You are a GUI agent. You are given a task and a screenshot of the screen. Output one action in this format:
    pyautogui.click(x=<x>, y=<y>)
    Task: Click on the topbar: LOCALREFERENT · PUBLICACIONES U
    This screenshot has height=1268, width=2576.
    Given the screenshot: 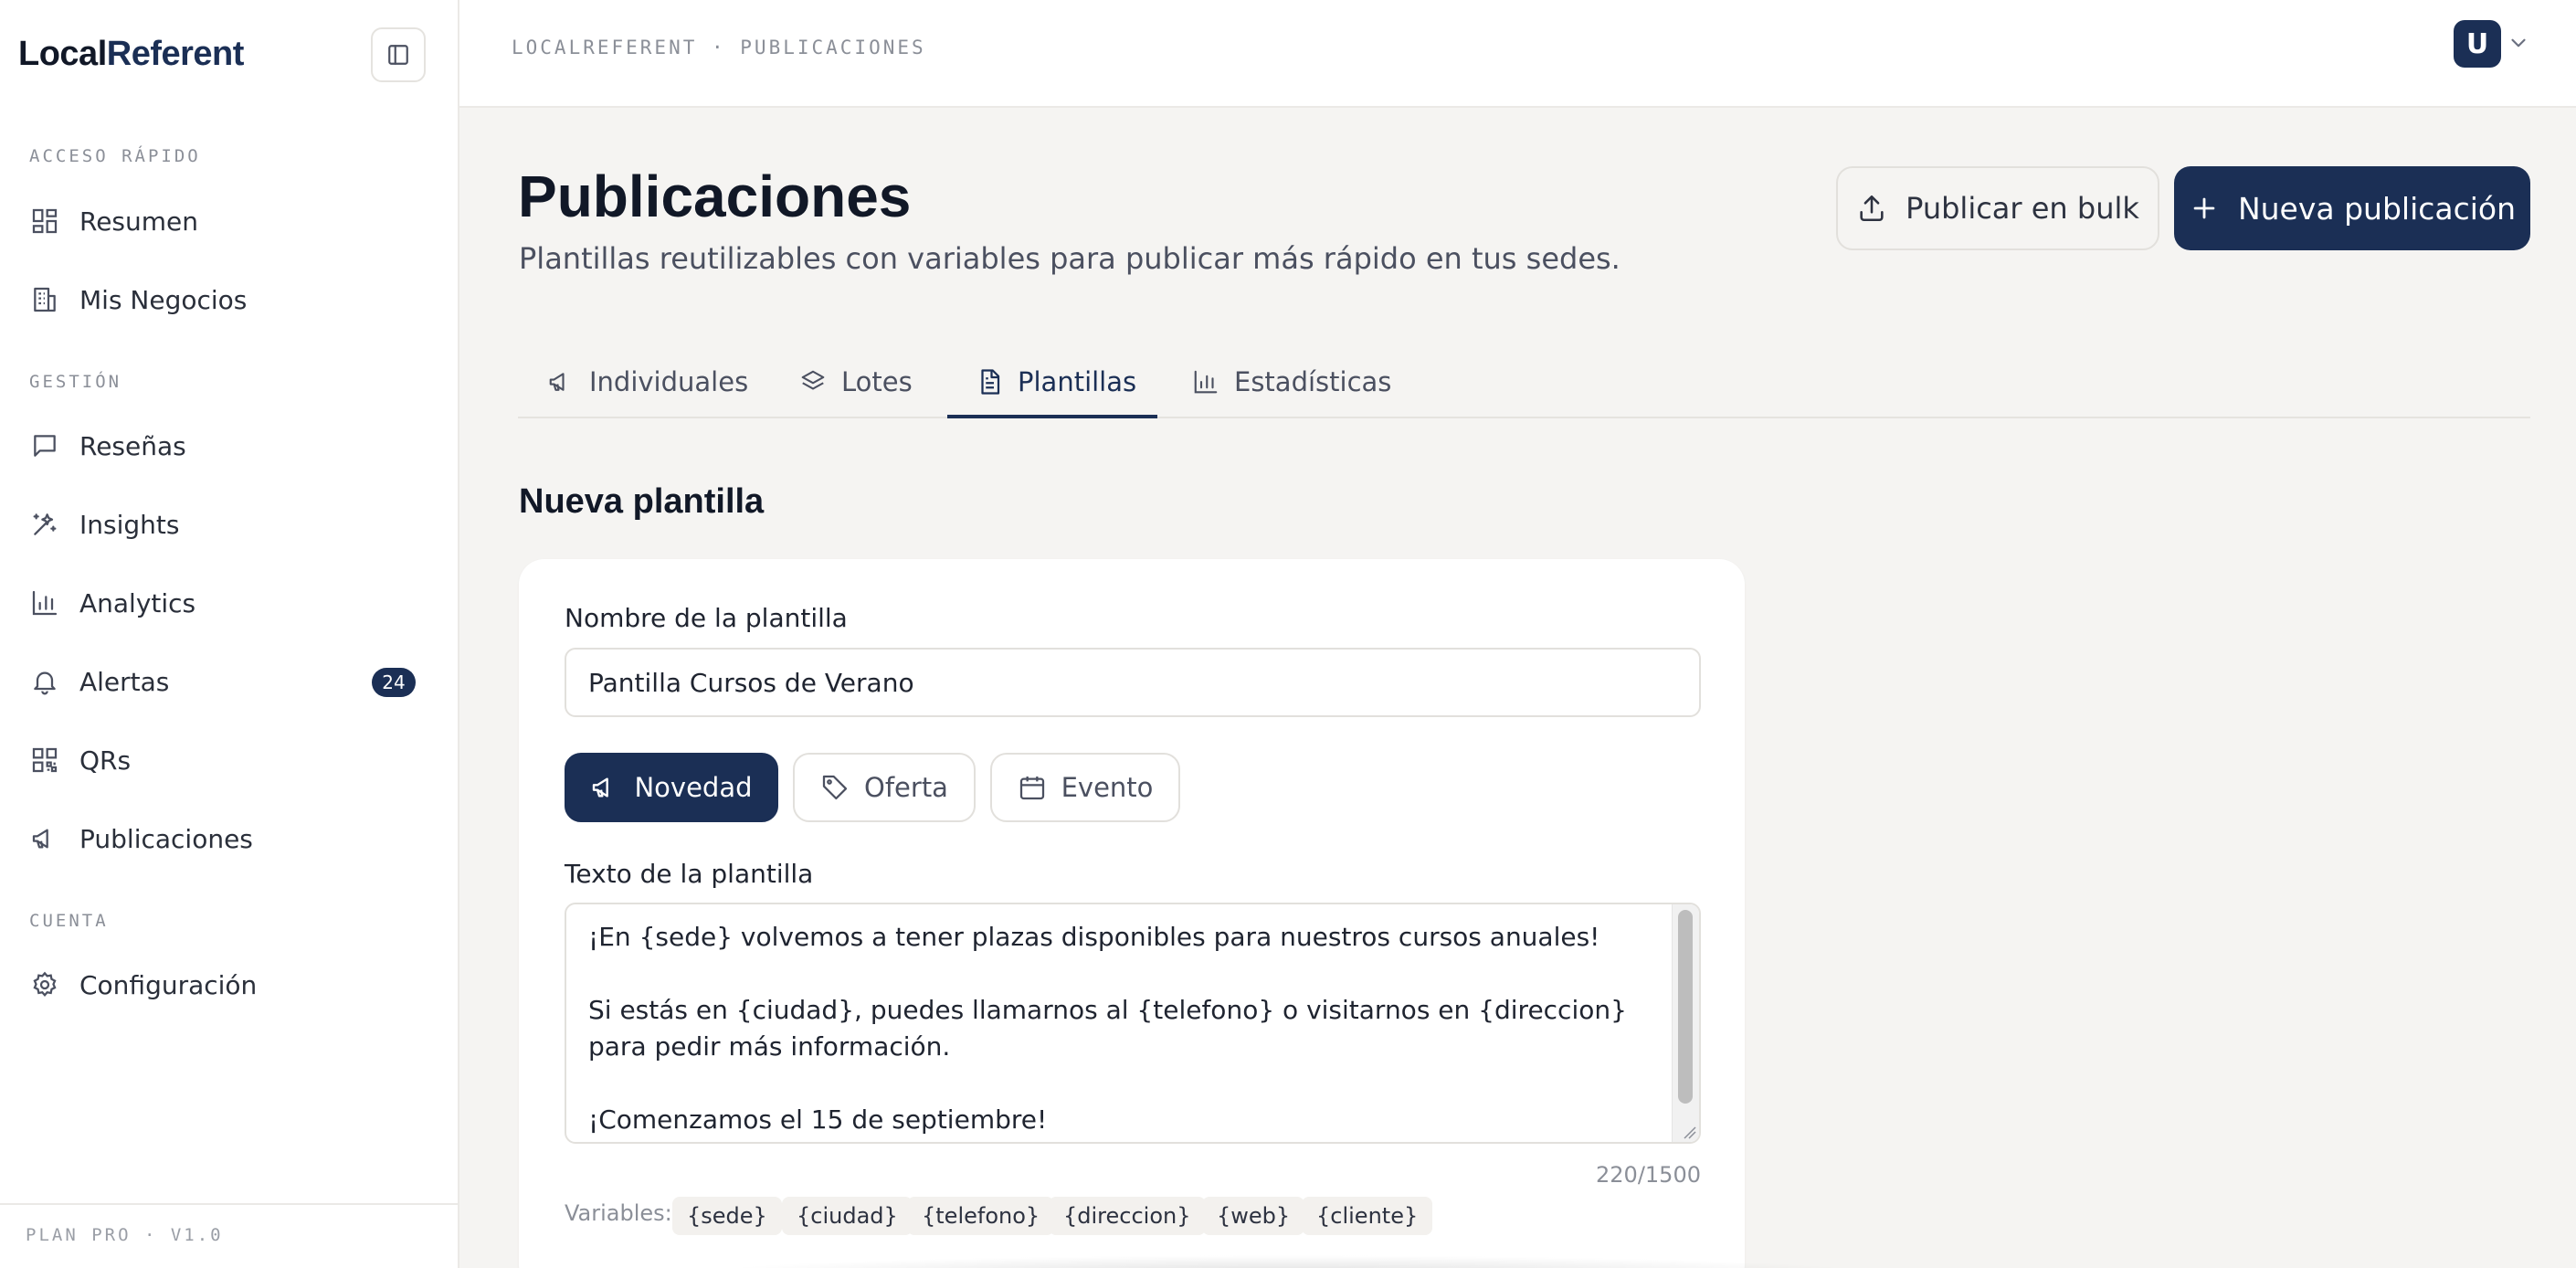 What is the action you would take?
    pyautogui.click(x=1517, y=54)
    